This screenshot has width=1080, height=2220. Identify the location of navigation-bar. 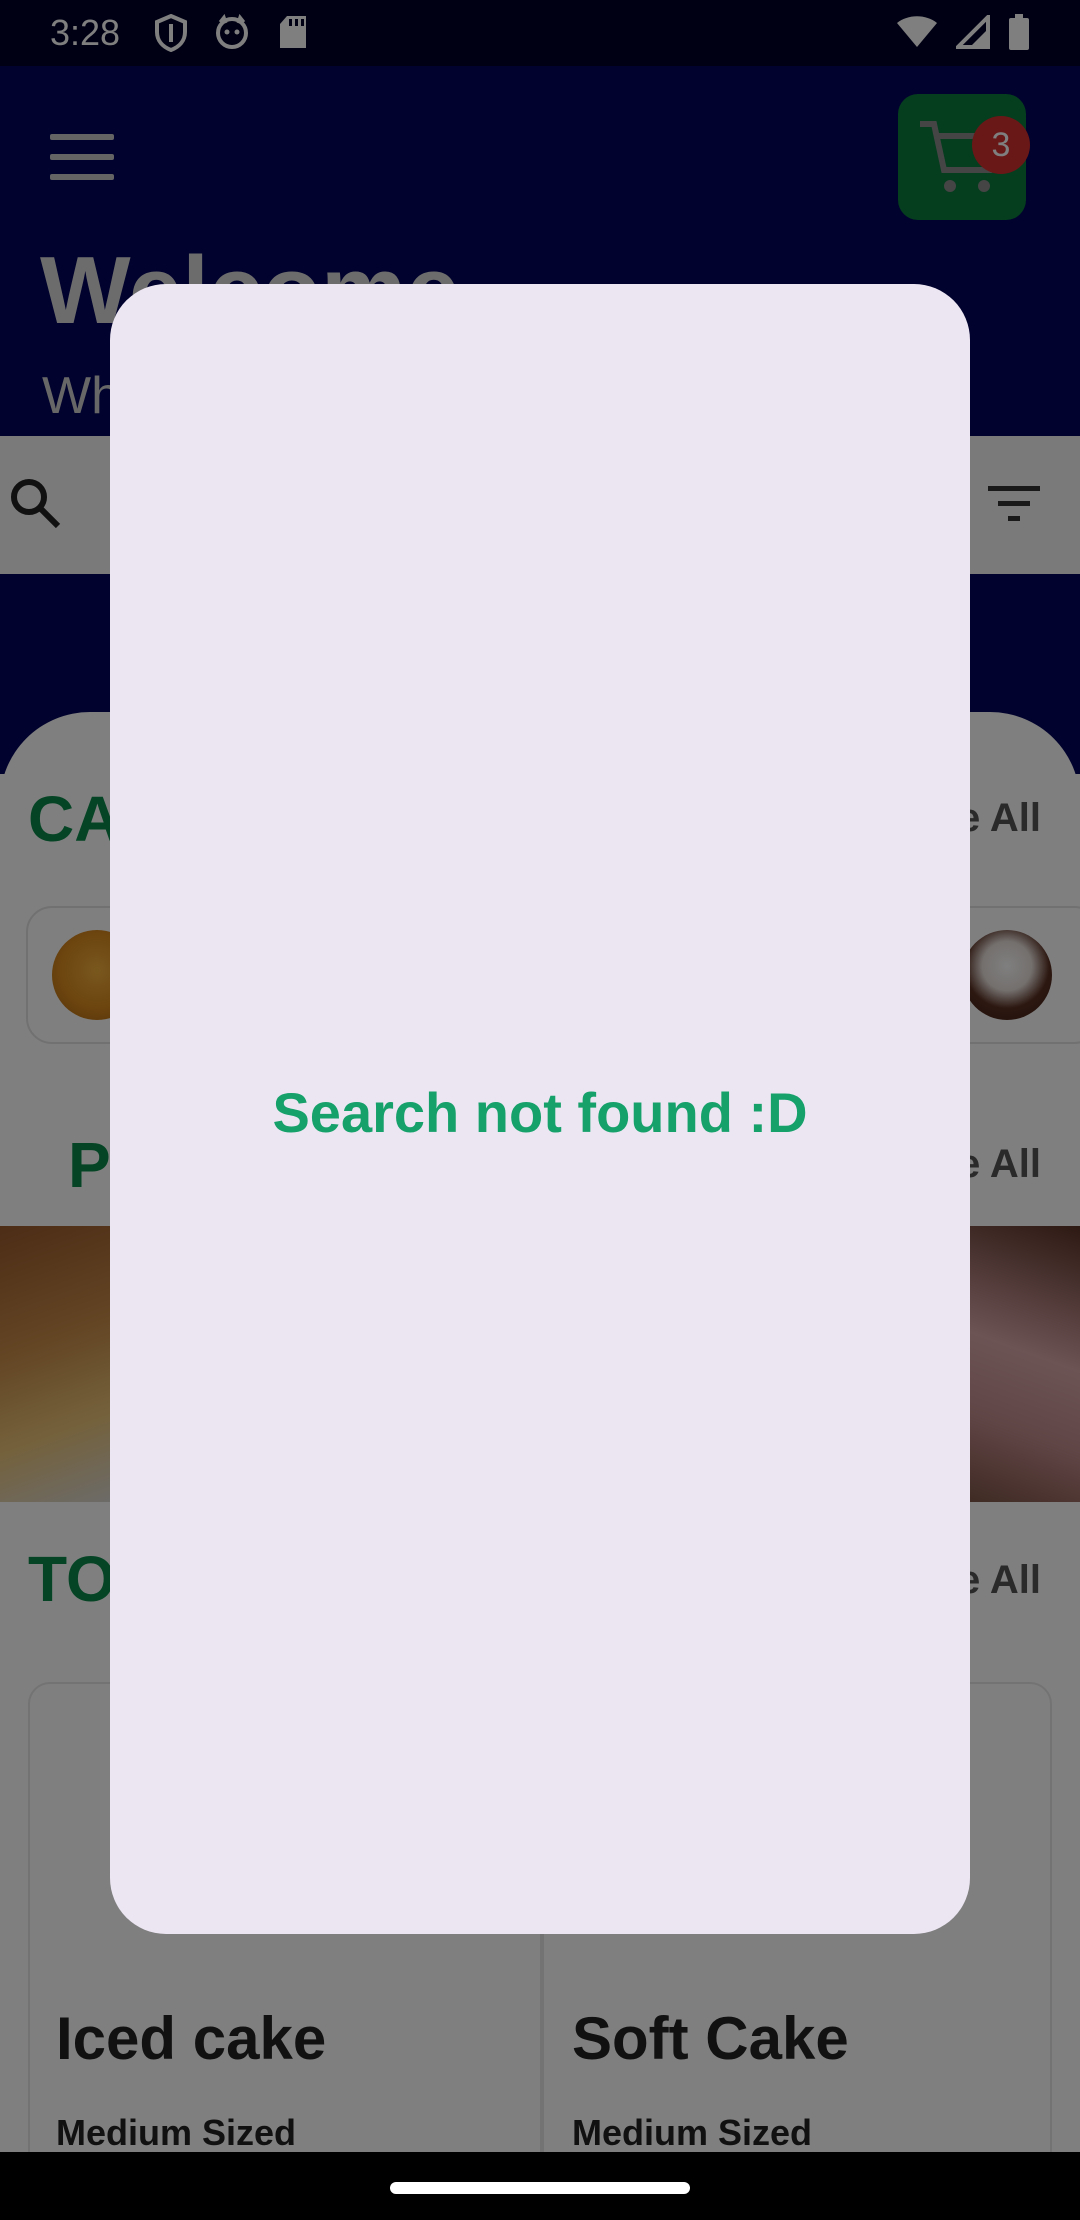
(540, 2186).